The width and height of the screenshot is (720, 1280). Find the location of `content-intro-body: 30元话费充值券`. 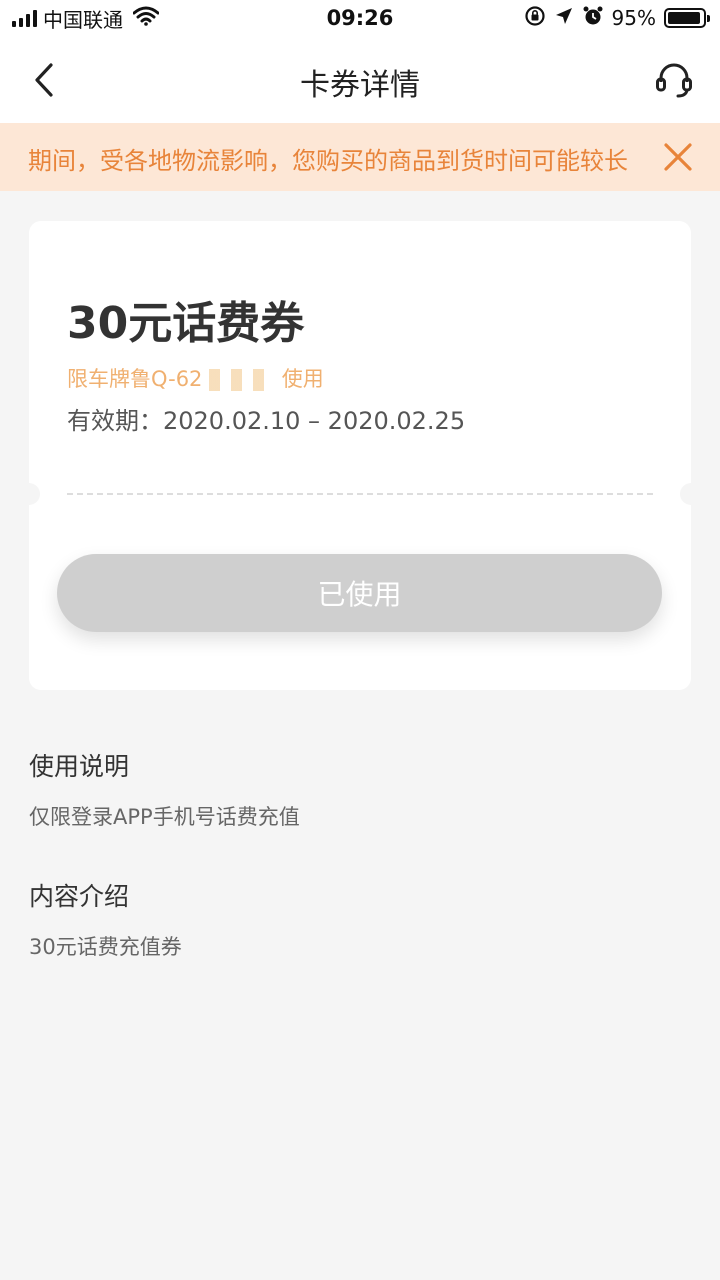

content-intro-body: 30元话费充值券 is located at coordinates (105, 947).